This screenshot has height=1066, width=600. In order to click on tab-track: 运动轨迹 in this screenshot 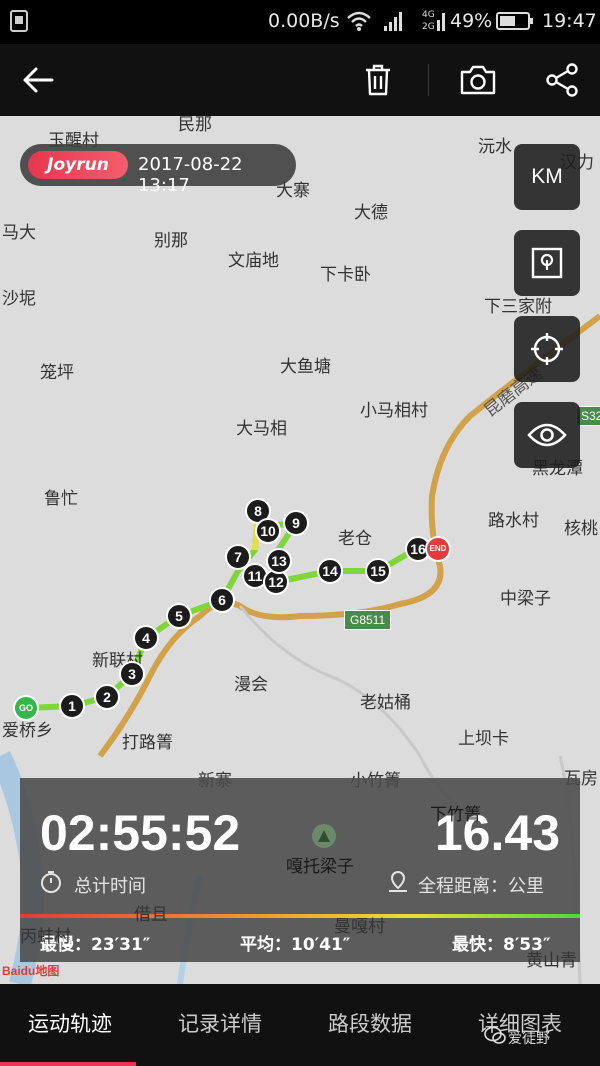, I will do `click(70, 1023)`.